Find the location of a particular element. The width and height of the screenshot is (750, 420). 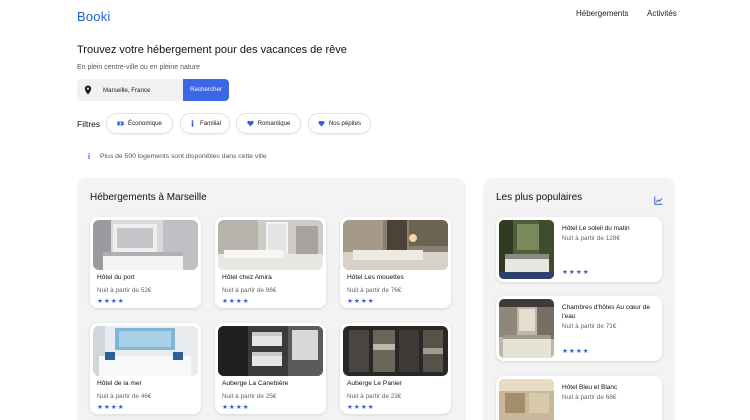

money-icon is located at coordinates (120, 123).